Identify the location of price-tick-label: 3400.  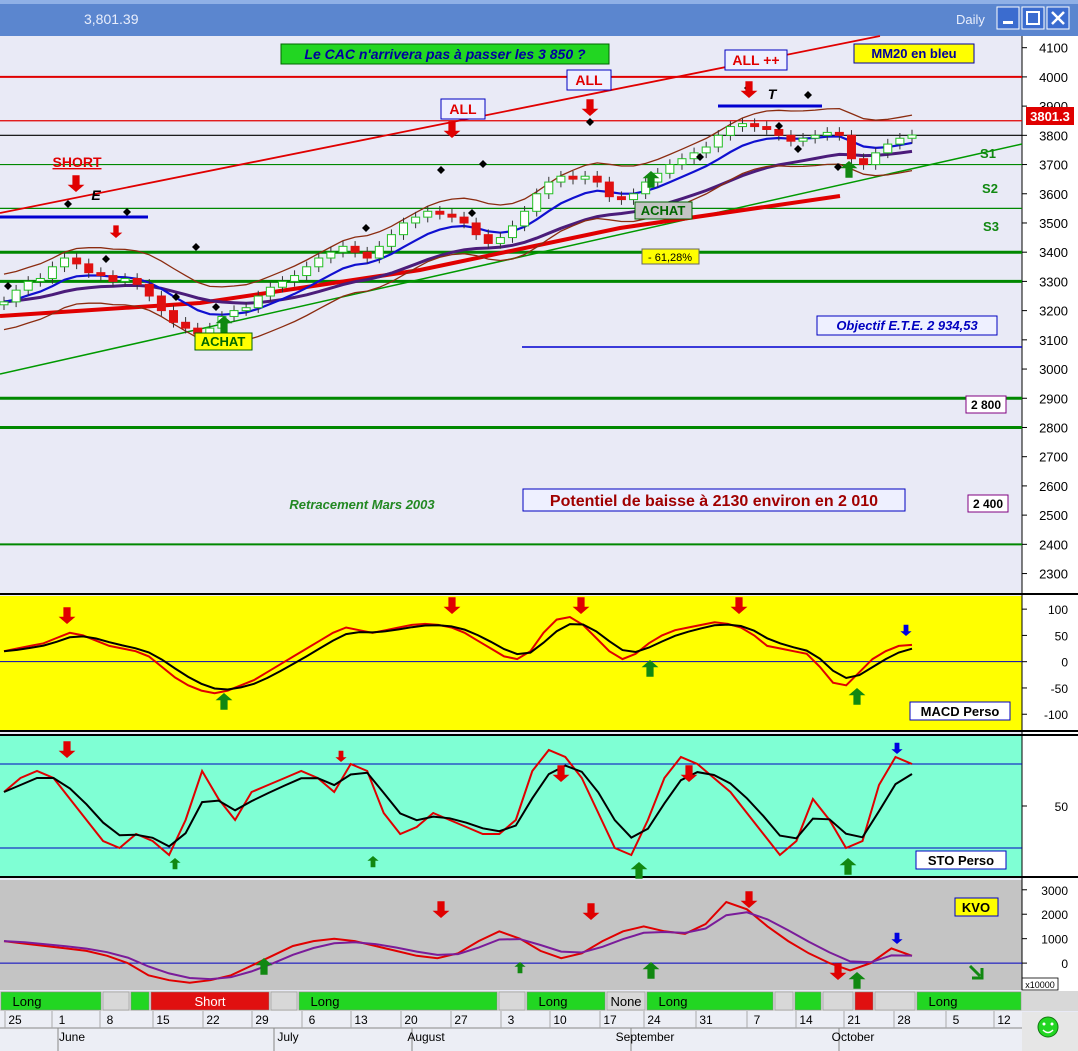
(1053, 252).